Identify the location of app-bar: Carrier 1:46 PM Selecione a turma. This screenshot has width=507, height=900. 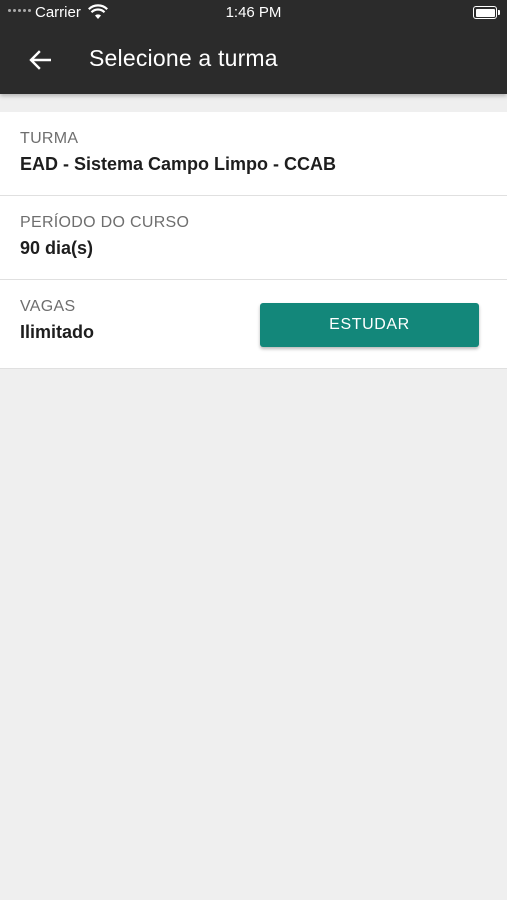
(253, 47).